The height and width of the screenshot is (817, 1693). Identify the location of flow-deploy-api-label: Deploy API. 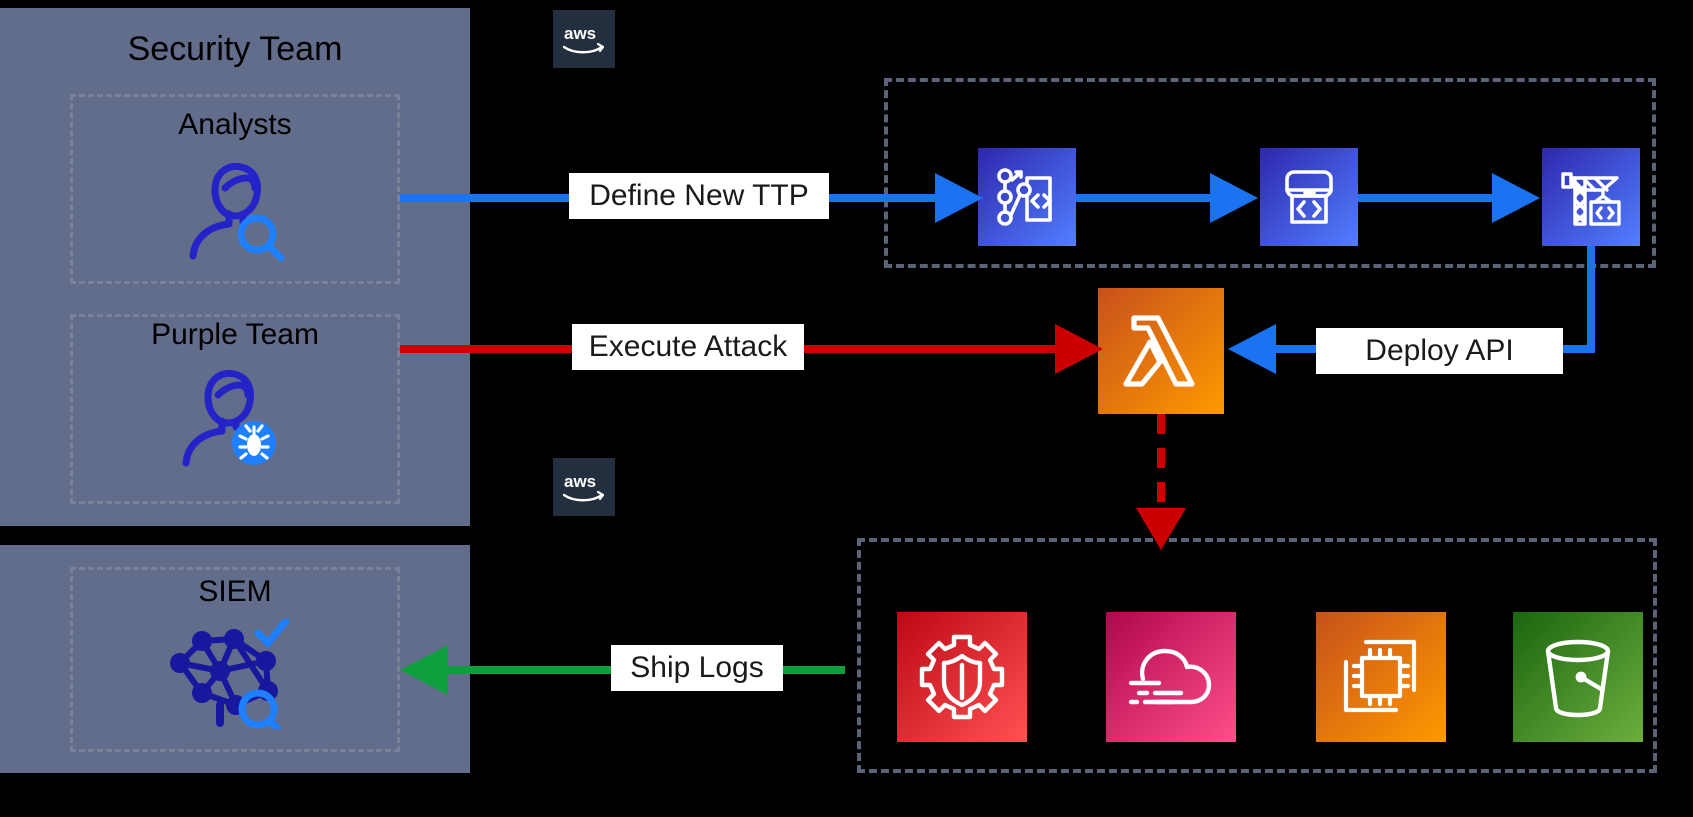
(1439, 351).